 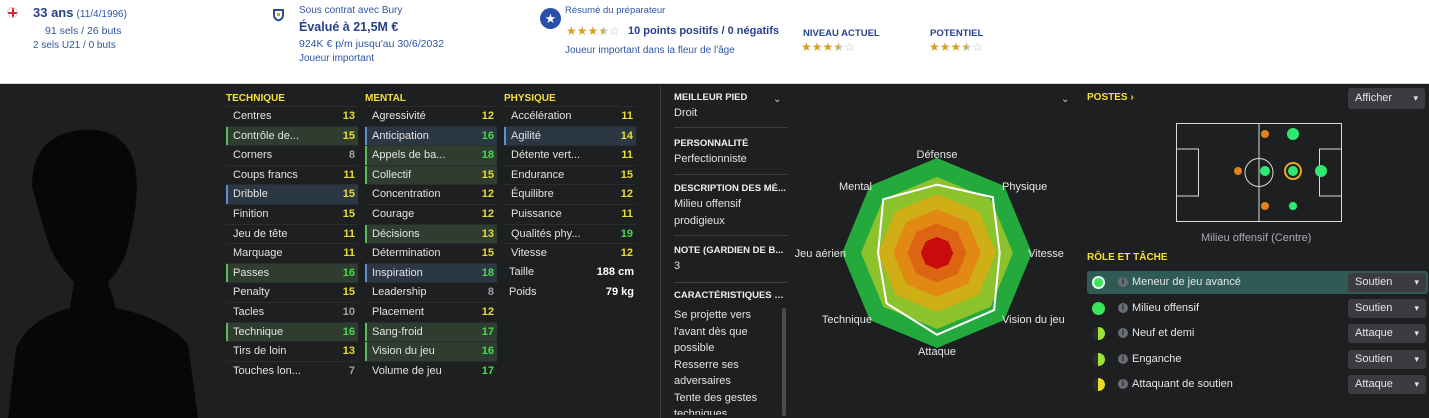 I want to click on attribute-row: Passes 16, so click(x=292, y=272).